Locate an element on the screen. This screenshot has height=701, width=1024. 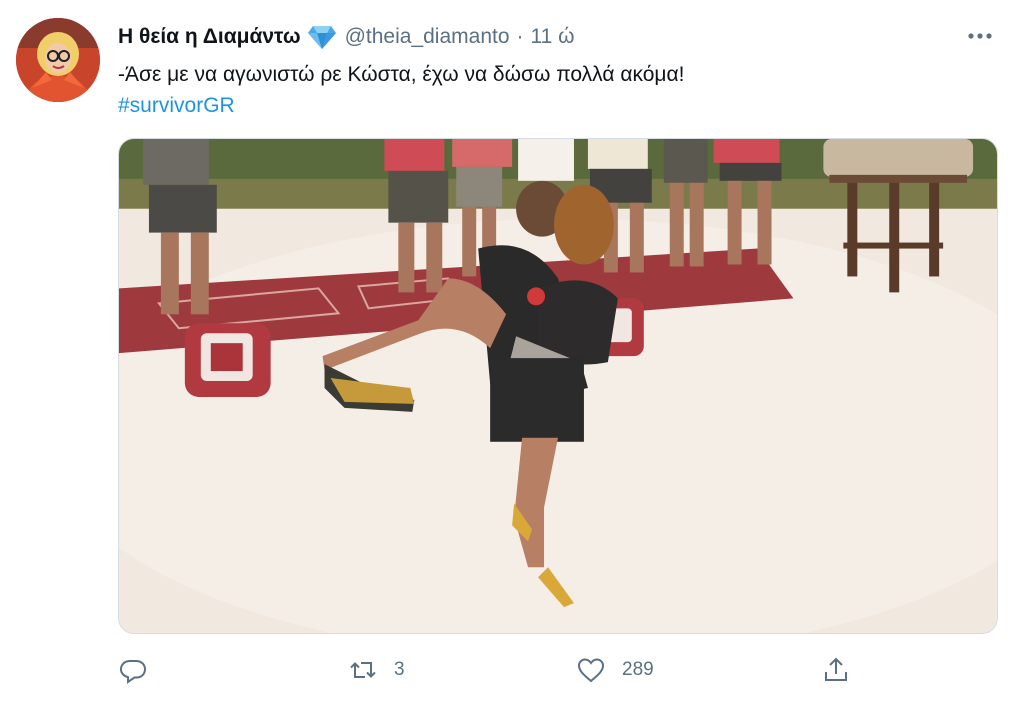
tweet-actions: 3 289 is located at coordinates (558, 670).